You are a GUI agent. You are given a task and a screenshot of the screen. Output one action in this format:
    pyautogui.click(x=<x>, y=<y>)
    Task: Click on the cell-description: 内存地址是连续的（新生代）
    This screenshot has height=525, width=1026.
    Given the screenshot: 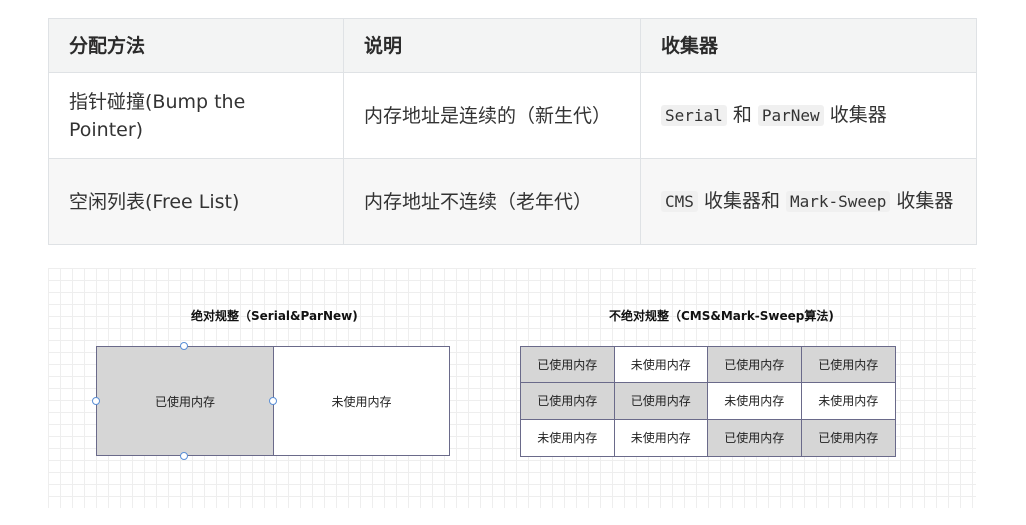 What is the action you would take?
    pyautogui.click(x=492, y=115)
    